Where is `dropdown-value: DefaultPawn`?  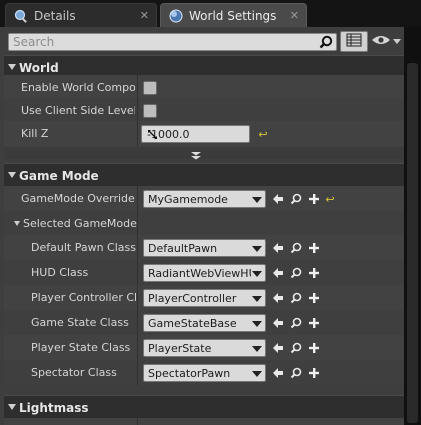 dropdown-value: DefaultPawn is located at coordinates (183, 248).